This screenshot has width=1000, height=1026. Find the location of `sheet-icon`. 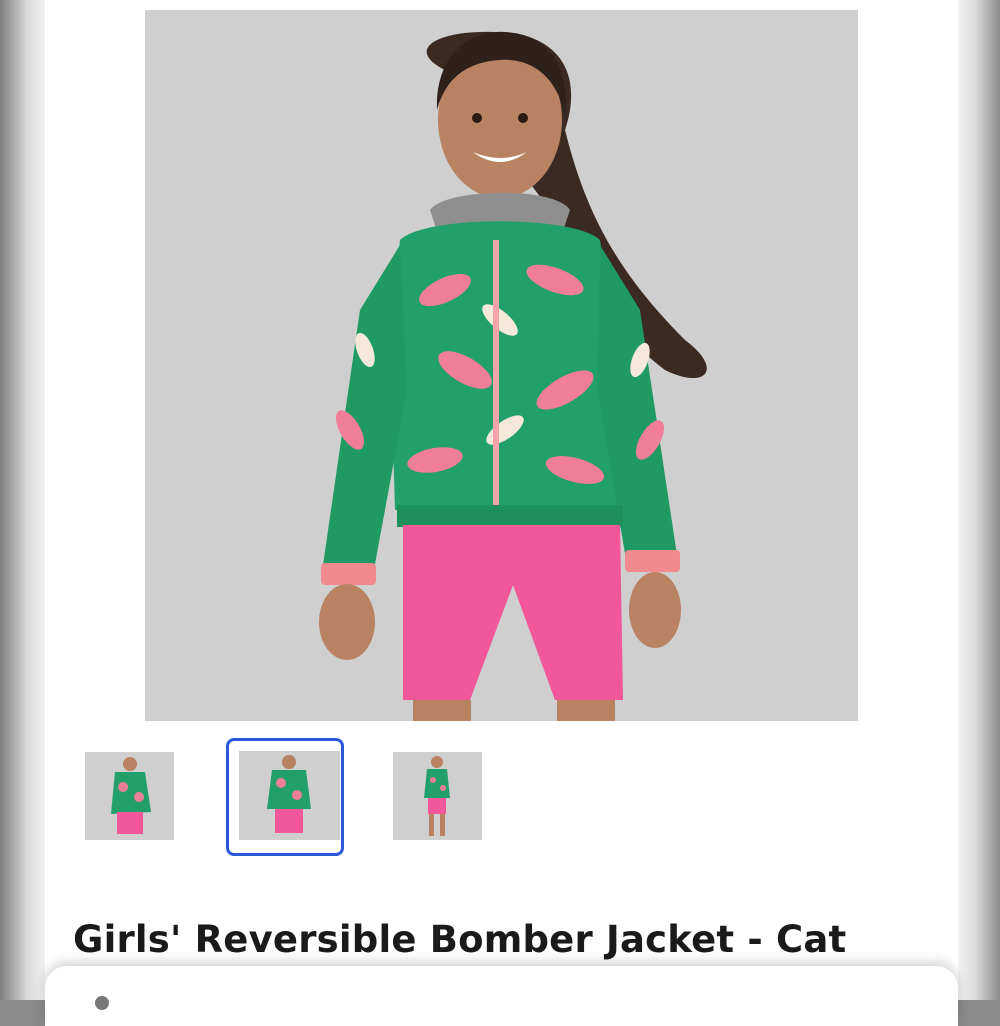

sheet-icon is located at coordinates (102, 1003).